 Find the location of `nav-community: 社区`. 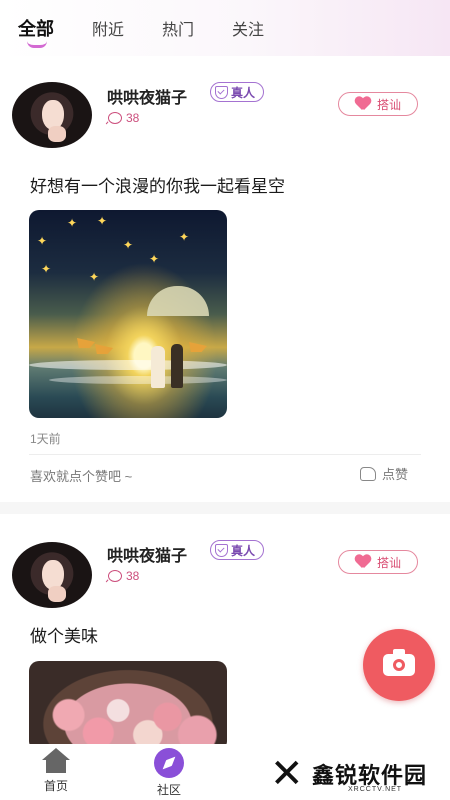

nav-community: 社区 is located at coordinates (169, 773).